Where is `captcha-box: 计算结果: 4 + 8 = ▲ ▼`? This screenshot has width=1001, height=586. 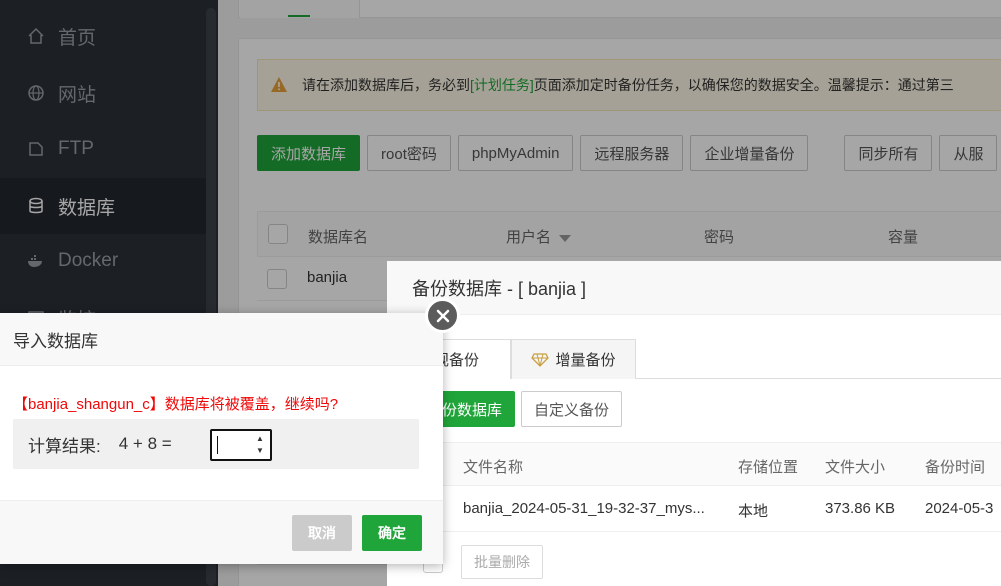
captcha-box: 计算结果: 4 + 8 = ▲ ▼ is located at coordinates (216, 444).